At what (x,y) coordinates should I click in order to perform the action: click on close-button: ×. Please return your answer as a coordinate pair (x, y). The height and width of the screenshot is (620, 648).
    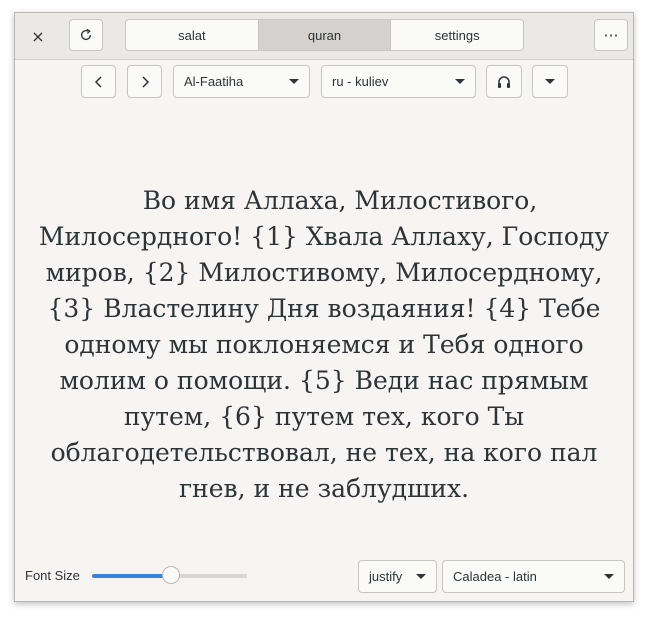
    Looking at the image, I should click on (38, 36).